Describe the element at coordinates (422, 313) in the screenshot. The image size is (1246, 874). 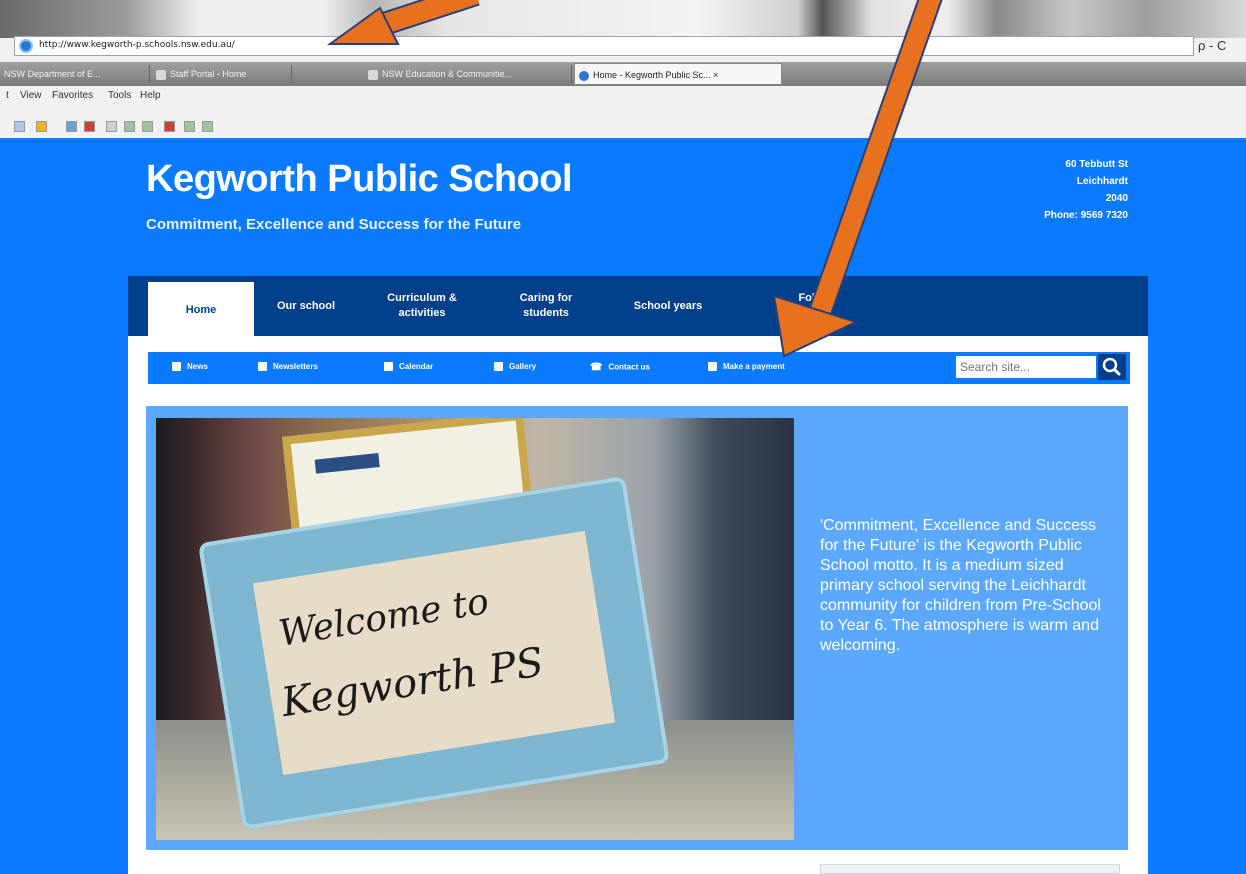
I see `nav-label: activities` at that location.